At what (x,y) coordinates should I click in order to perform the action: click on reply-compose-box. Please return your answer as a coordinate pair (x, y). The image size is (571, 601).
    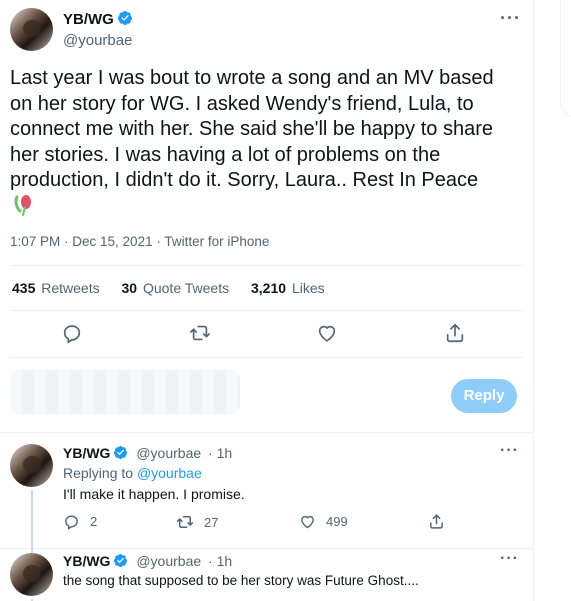
    Looking at the image, I should click on (125, 392).